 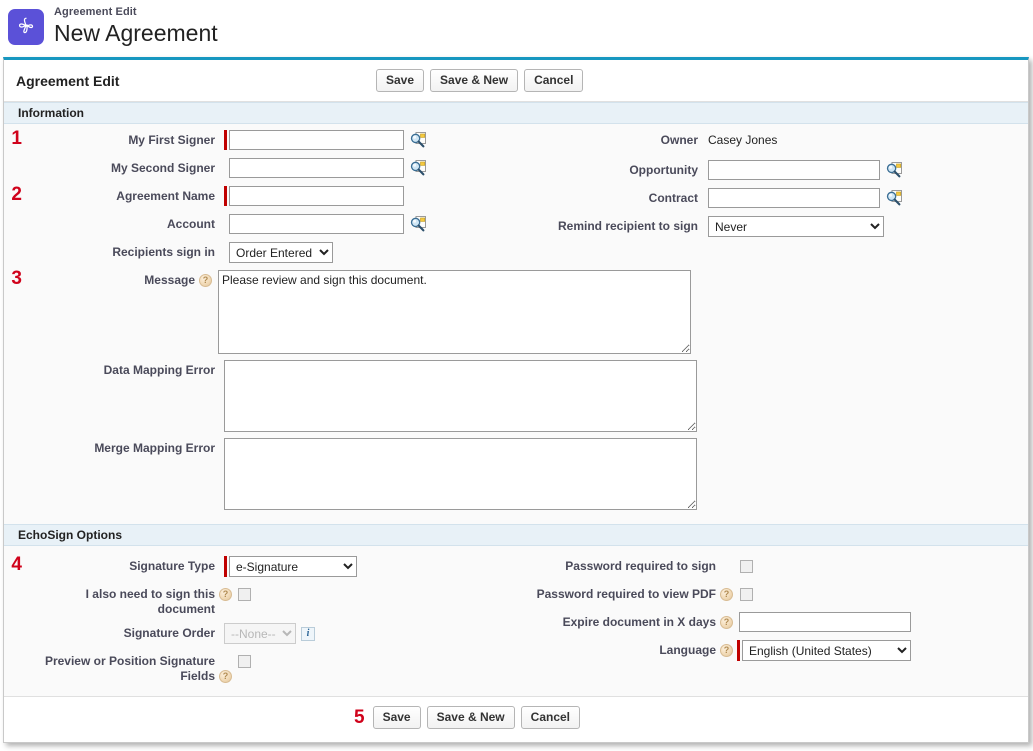 What do you see at coordinates (16, 194) in the screenshot?
I see `annotation-marker-2: 2` at bounding box center [16, 194].